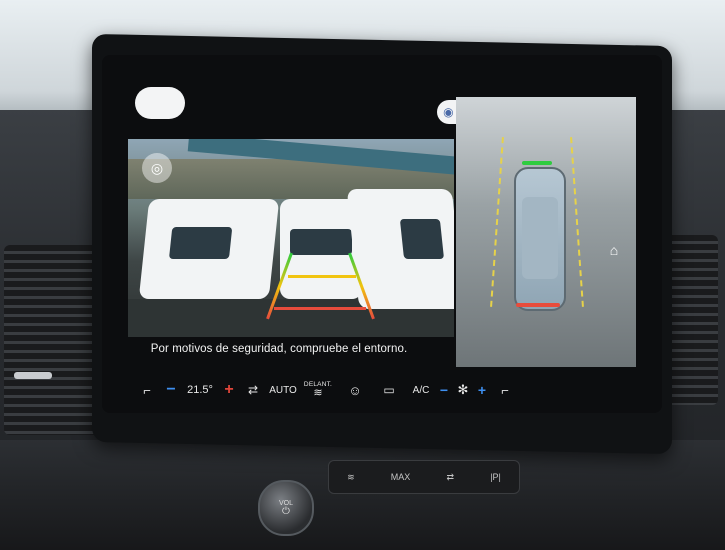 The width and height of the screenshot is (725, 550). I want to click on temp-increase-button: +, so click(229, 390).